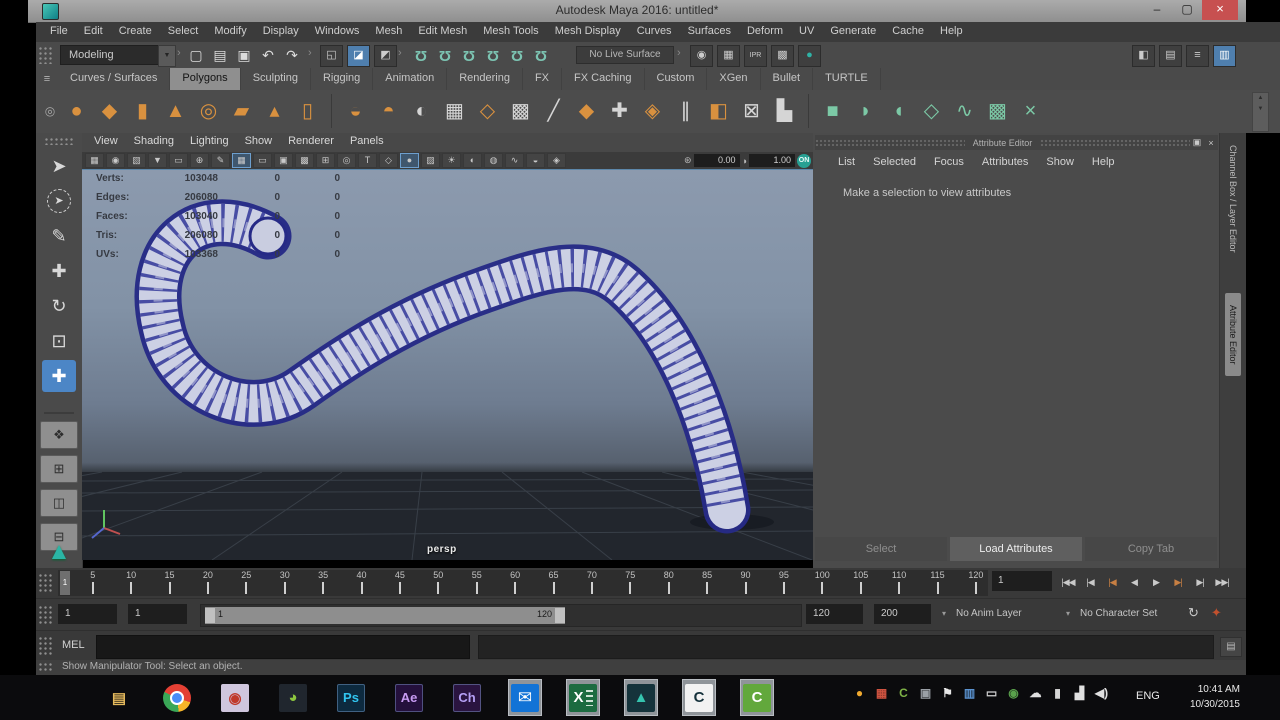 Image resolution: width=1280 pixels, height=720 pixels. What do you see at coordinates (925, 693) in the screenshot?
I see `tray-usb-device-icon: ▣` at bounding box center [925, 693].